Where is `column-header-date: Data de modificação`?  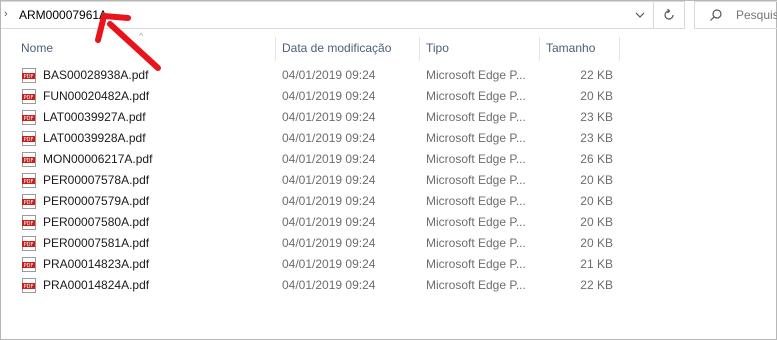
column-header-date: Data de modificação is located at coordinates (336, 49).